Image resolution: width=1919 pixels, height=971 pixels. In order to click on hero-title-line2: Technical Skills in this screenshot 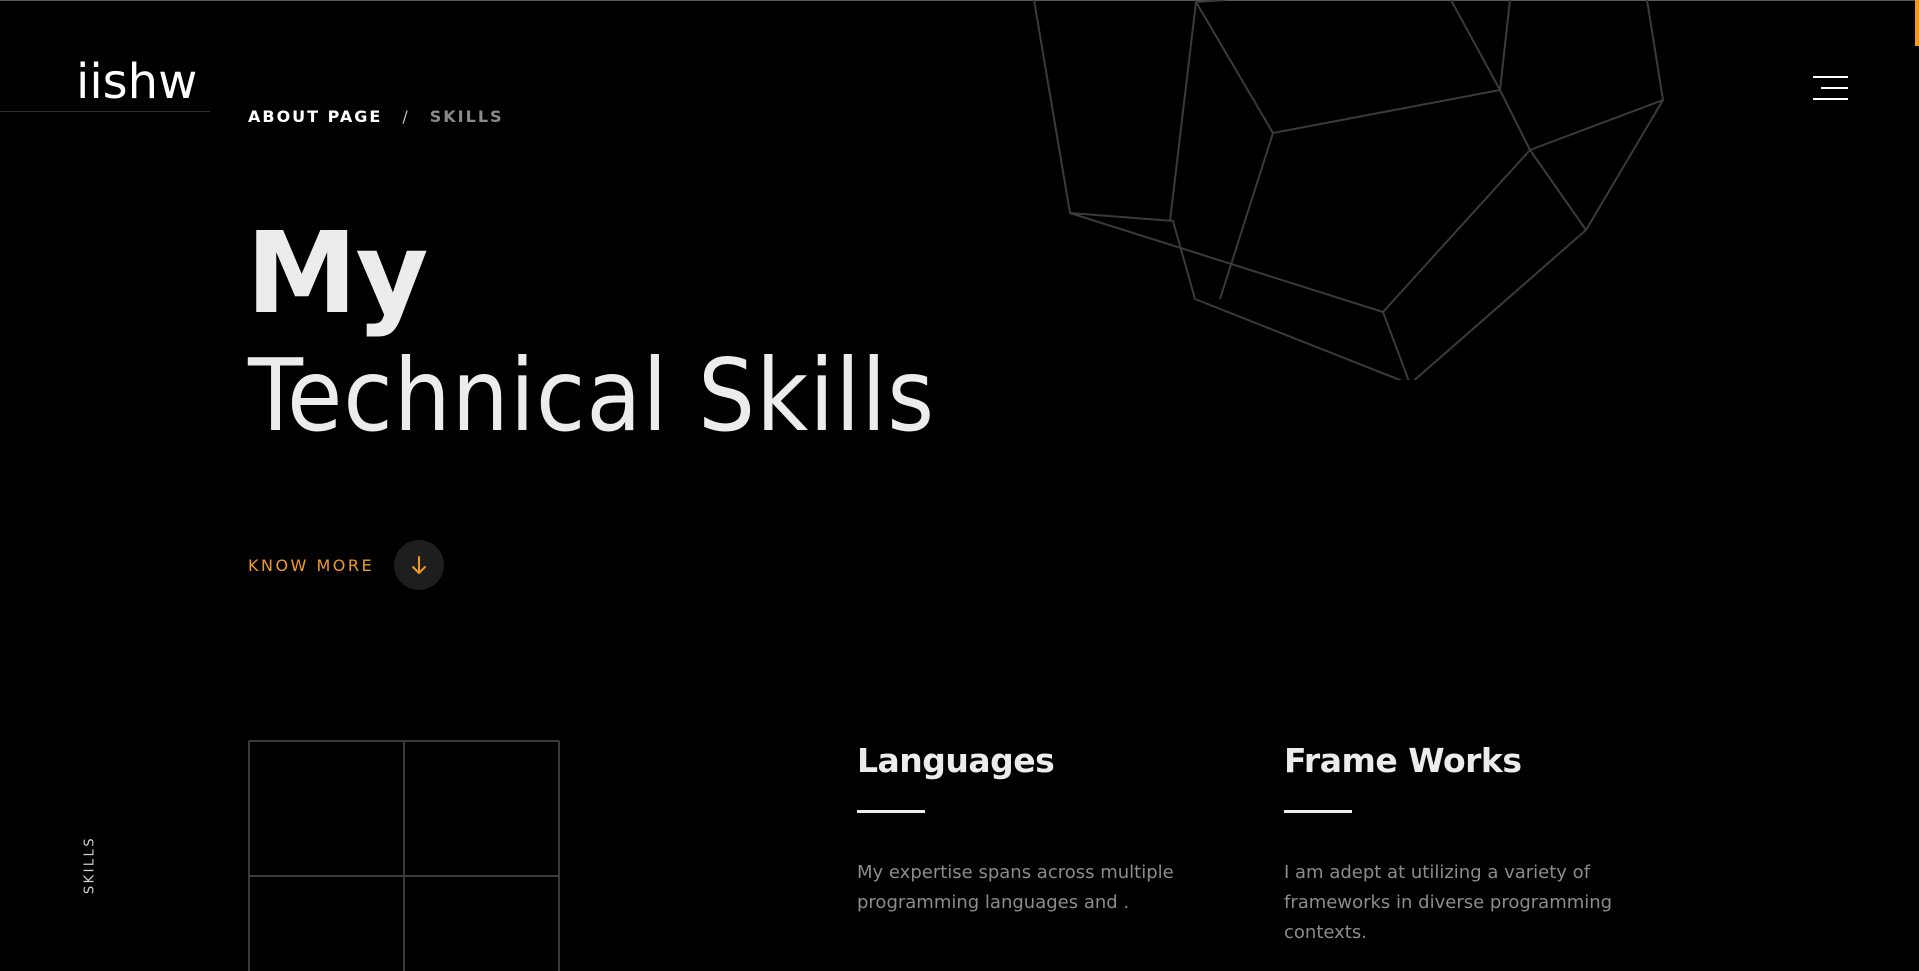, I will do `click(592, 395)`.